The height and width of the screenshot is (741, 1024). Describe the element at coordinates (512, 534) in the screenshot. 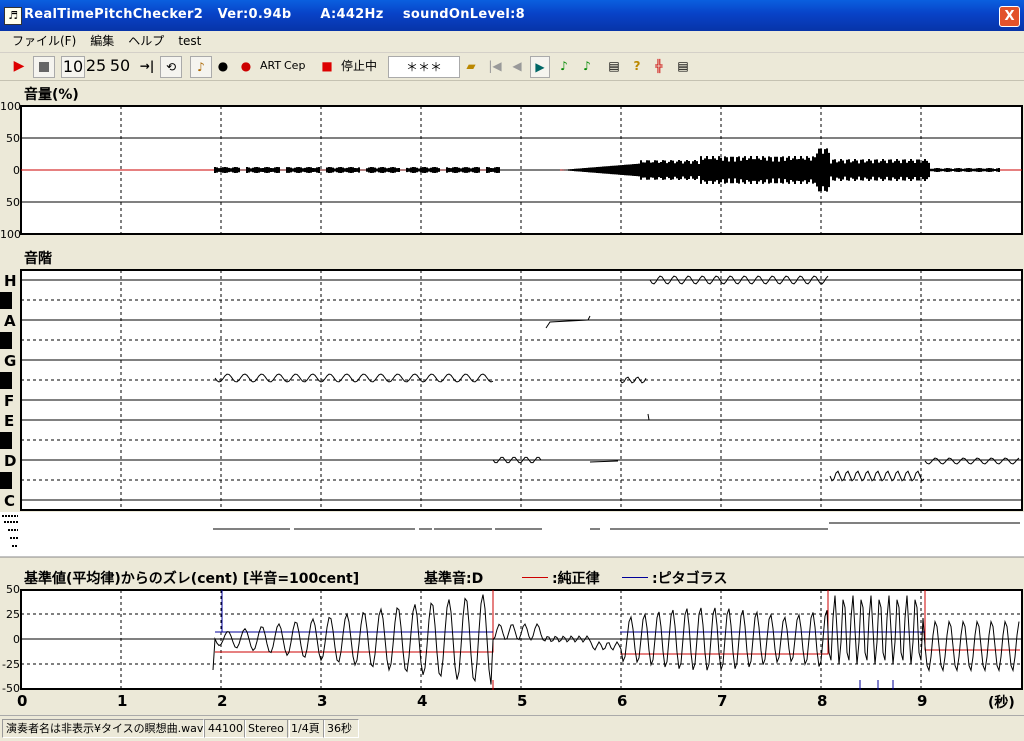

I see `segment-area` at that location.